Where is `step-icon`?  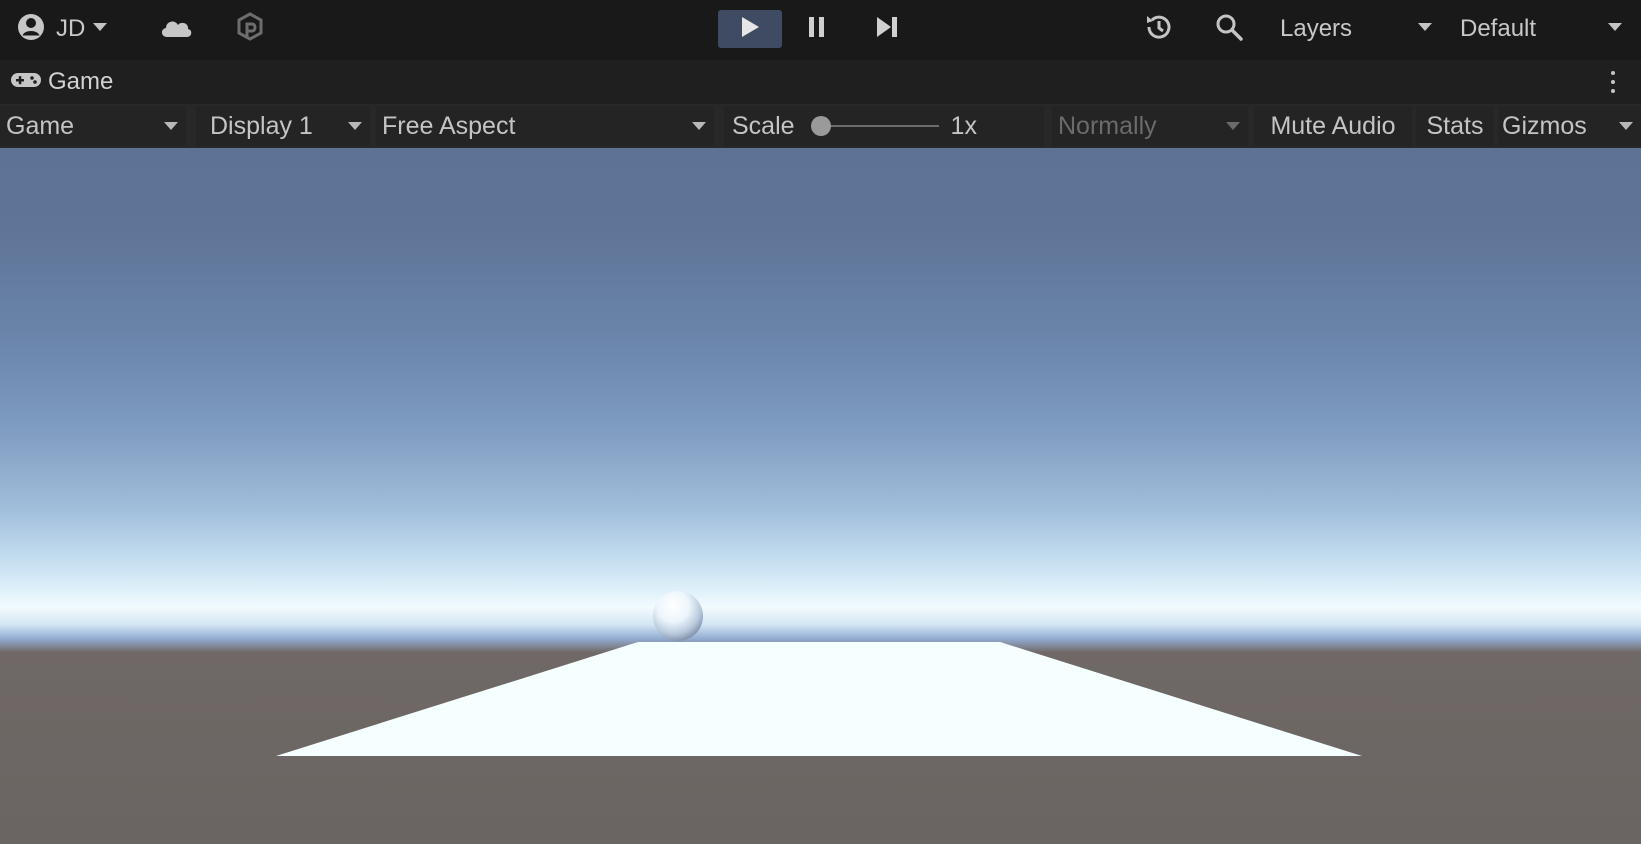 step-icon is located at coordinates (887, 29).